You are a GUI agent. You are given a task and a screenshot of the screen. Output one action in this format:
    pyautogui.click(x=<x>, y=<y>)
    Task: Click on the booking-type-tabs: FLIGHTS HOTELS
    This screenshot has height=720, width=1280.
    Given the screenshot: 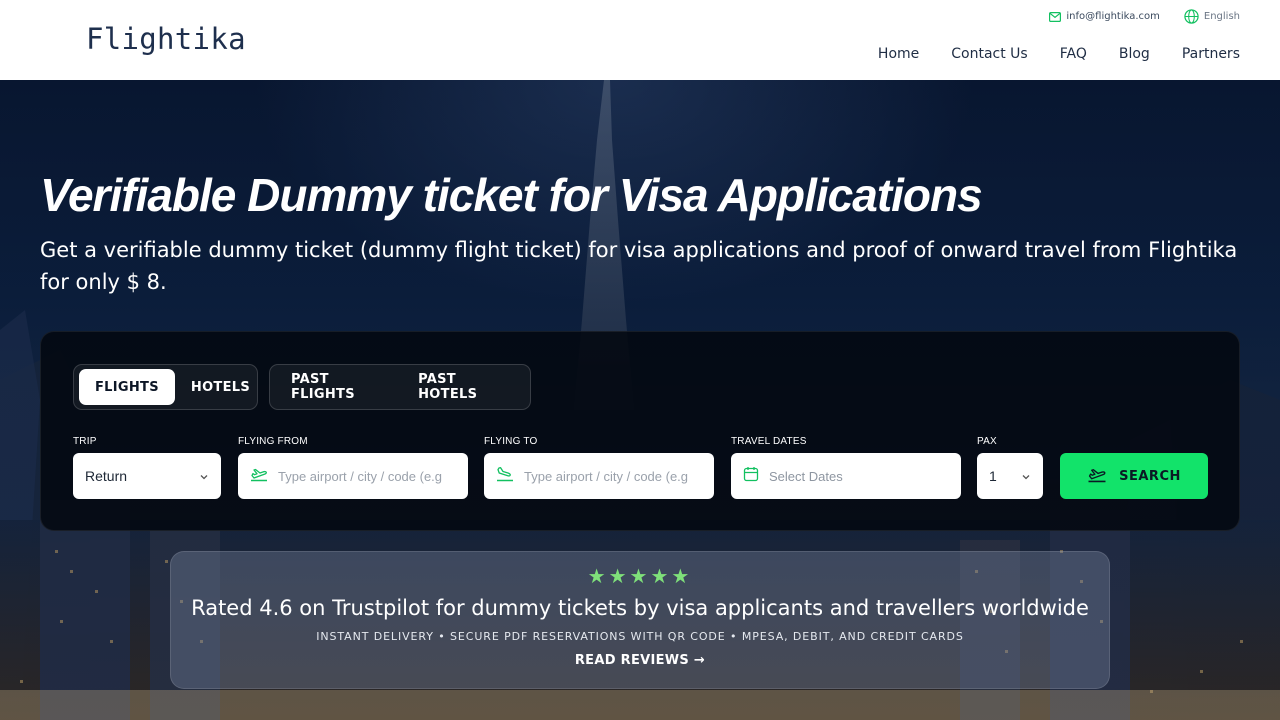 What is the action you would take?
    pyautogui.click(x=165, y=387)
    